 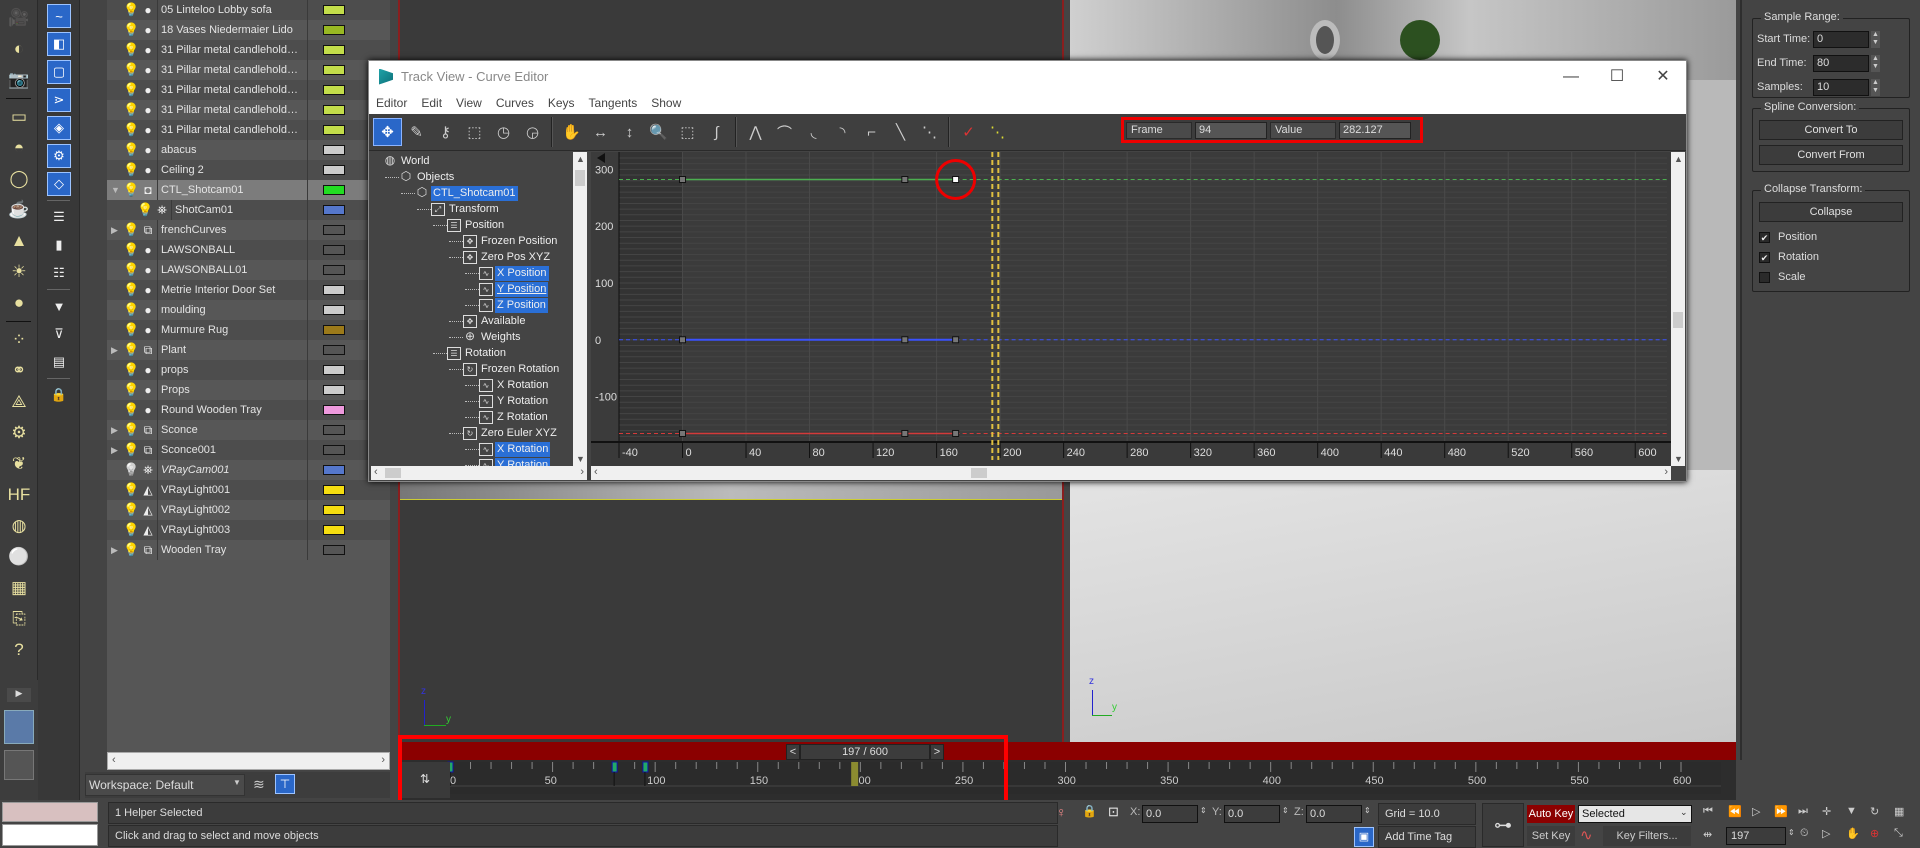 I want to click on track-tree-item: ☰ Rotation, so click(x=477, y=353).